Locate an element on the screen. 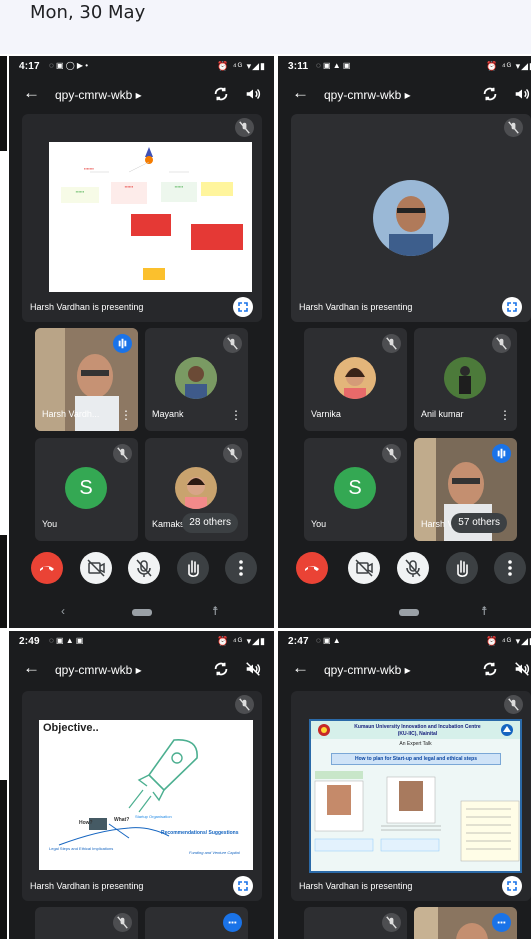 This screenshot has width=531, height=939. participant-tile-anil: Anil kumar ⋮ is located at coordinates (465, 379).